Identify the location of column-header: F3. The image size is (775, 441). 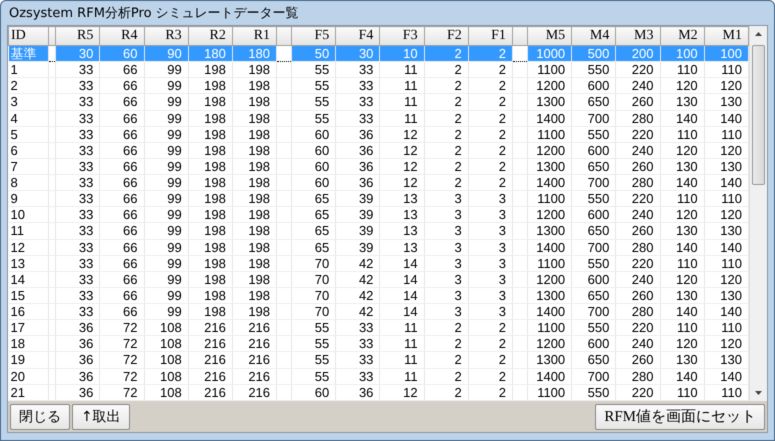
(402, 36).